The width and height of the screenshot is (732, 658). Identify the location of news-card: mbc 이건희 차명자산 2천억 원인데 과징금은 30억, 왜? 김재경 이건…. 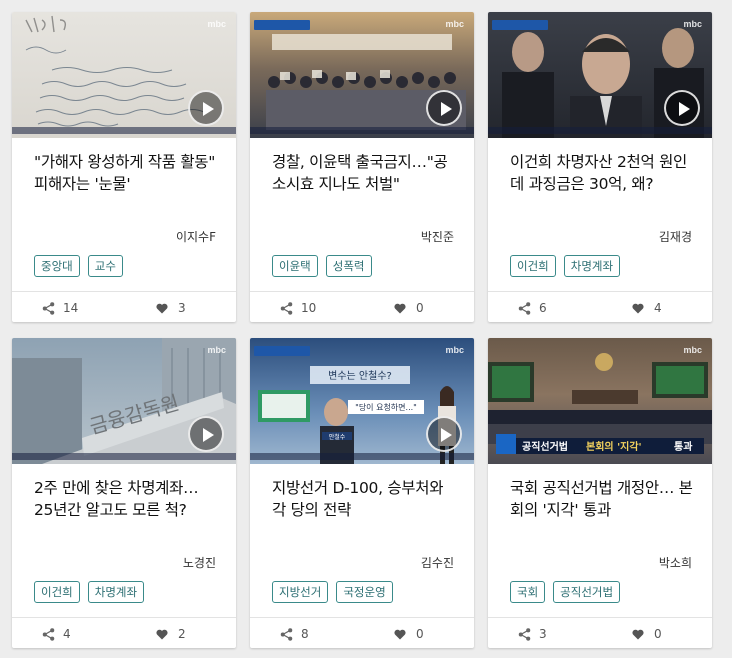
(600, 167).